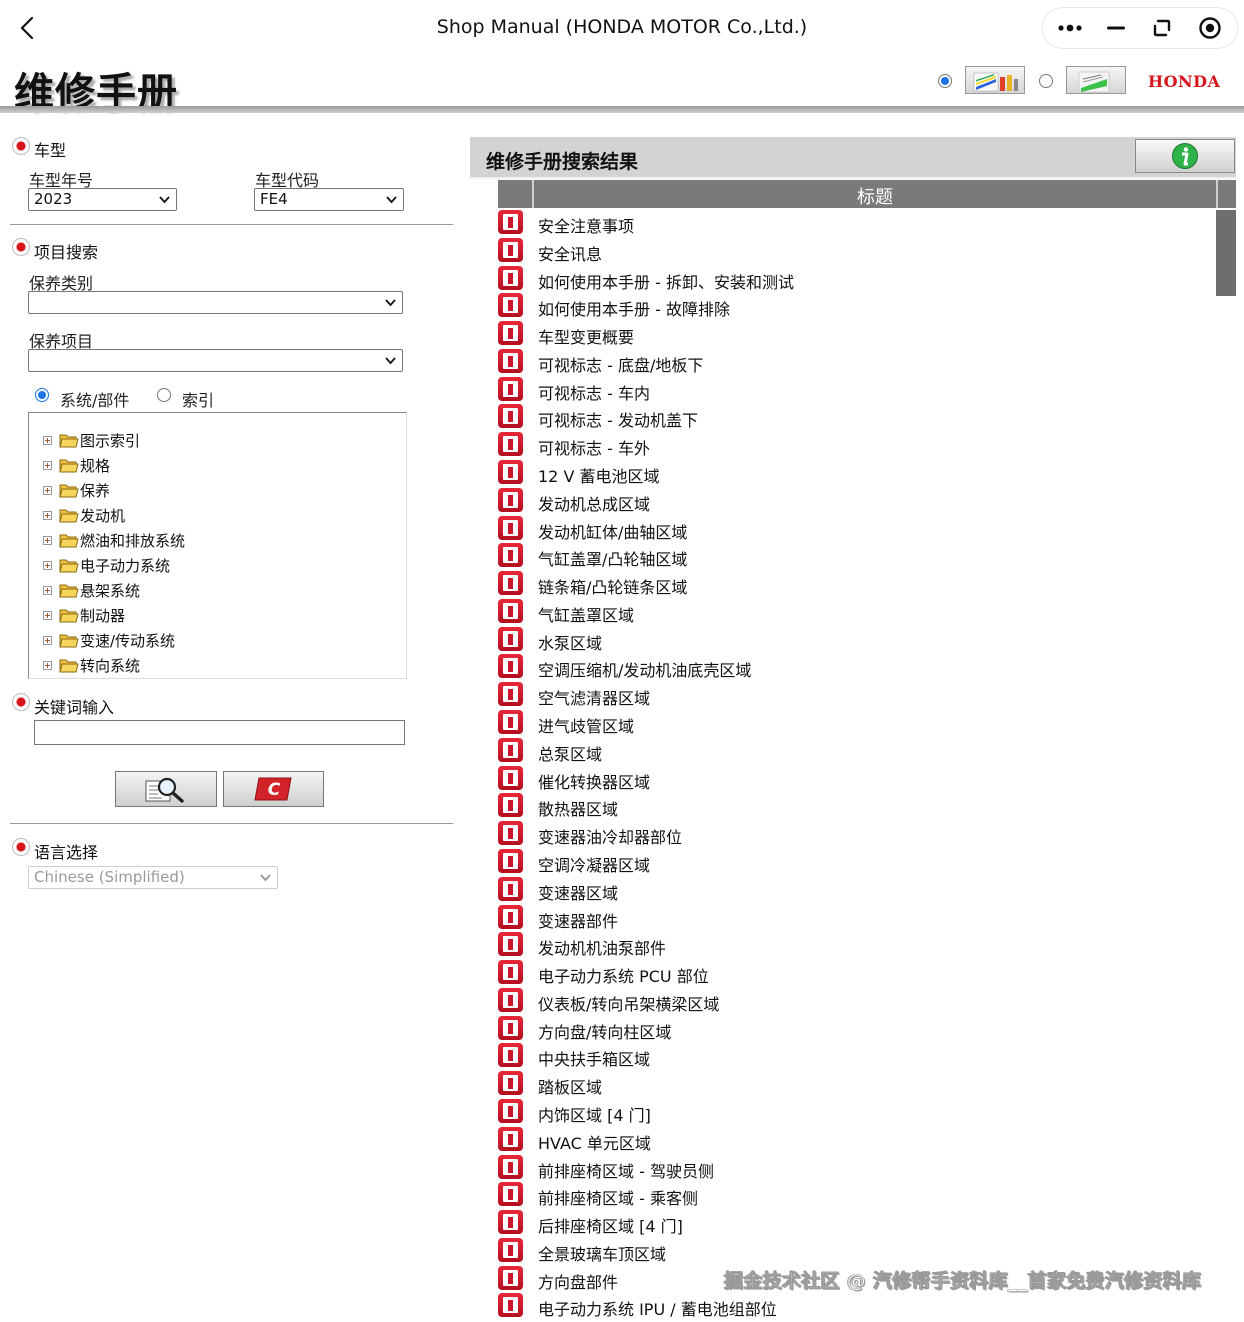 This screenshot has height=1322, width=1244. Describe the element at coordinates (273, 789) in the screenshot. I see `clear-button: C` at that location.